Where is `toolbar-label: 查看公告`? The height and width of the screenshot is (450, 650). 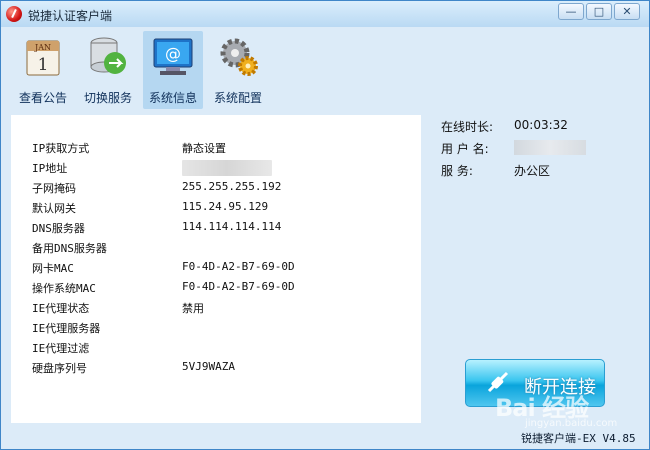 toolbar-label: 查看公告 is located at coordinates (42, 98).